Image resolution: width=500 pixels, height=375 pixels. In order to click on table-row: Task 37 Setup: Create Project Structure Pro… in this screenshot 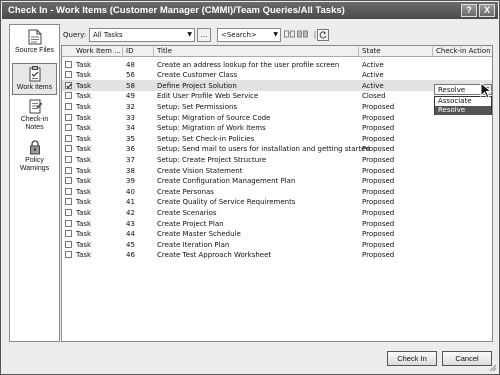, I will do `click(277, 159)`.